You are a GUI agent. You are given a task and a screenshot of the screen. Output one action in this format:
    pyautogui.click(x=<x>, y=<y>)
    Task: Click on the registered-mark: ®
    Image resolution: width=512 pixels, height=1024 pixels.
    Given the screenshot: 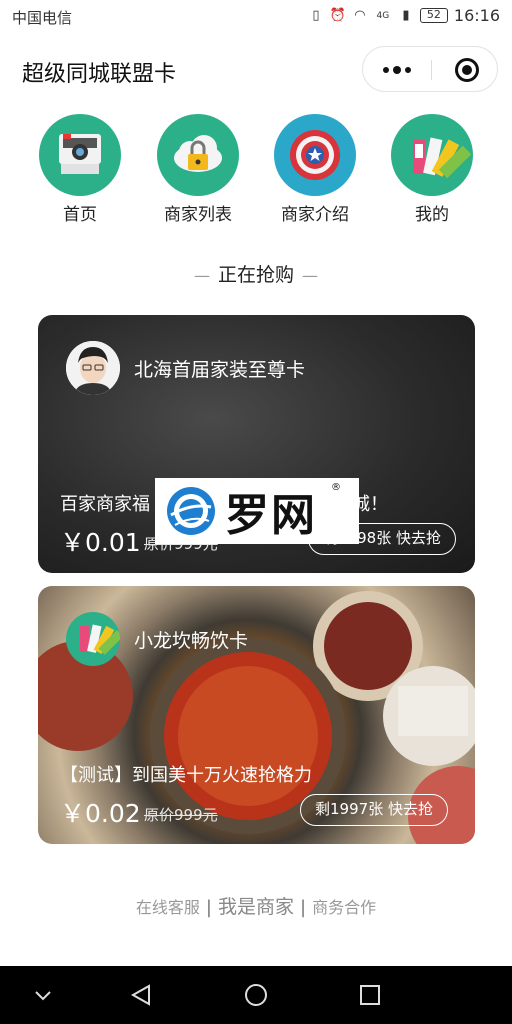 What is the action you would take?
    pyautogui.click(x=336, y=487)
    